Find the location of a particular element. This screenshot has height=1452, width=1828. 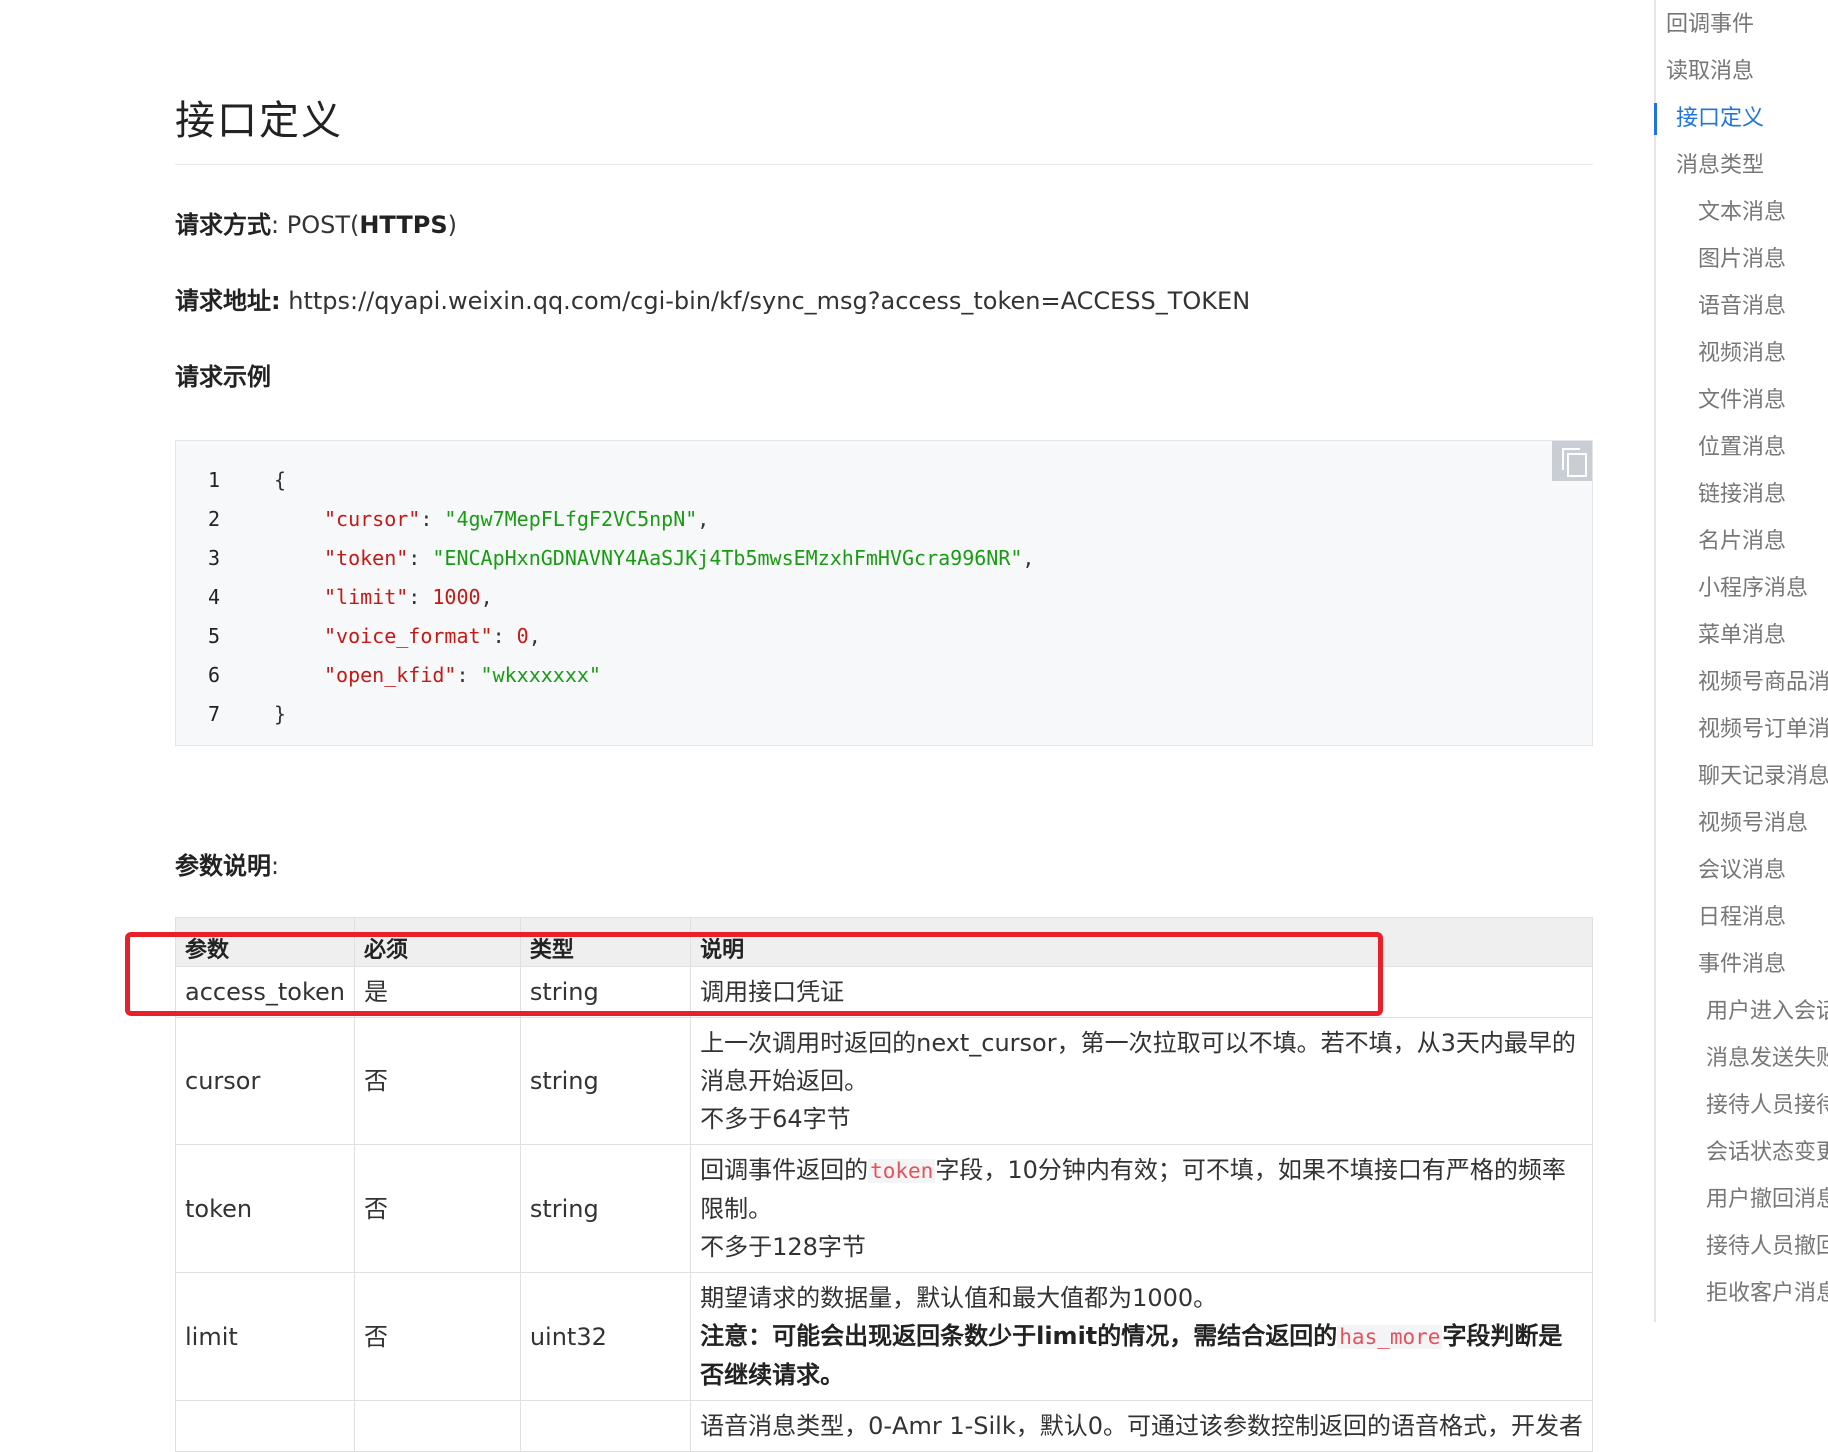

toc-item: 事件消息 is located at coordinates (1742, 965).